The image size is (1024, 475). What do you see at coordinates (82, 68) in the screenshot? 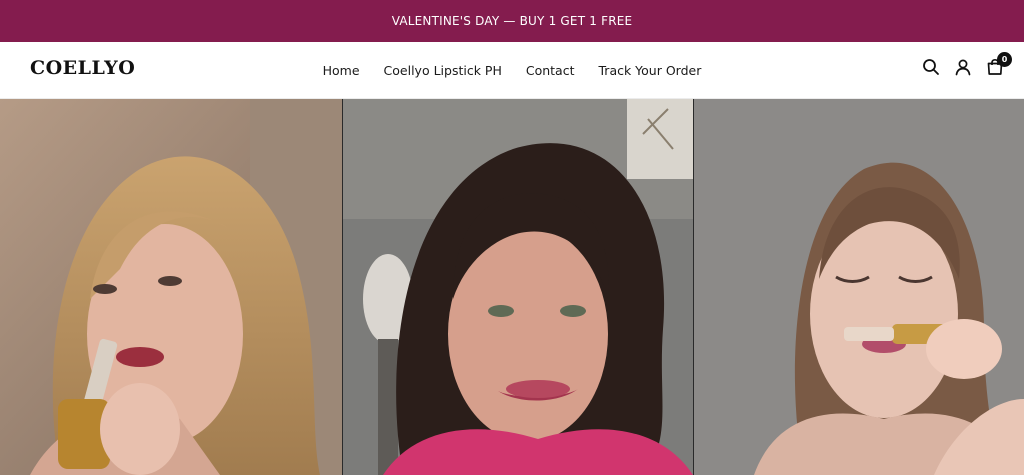
I see `brand-logo: COELLYO` at bounding box center [82, 68].